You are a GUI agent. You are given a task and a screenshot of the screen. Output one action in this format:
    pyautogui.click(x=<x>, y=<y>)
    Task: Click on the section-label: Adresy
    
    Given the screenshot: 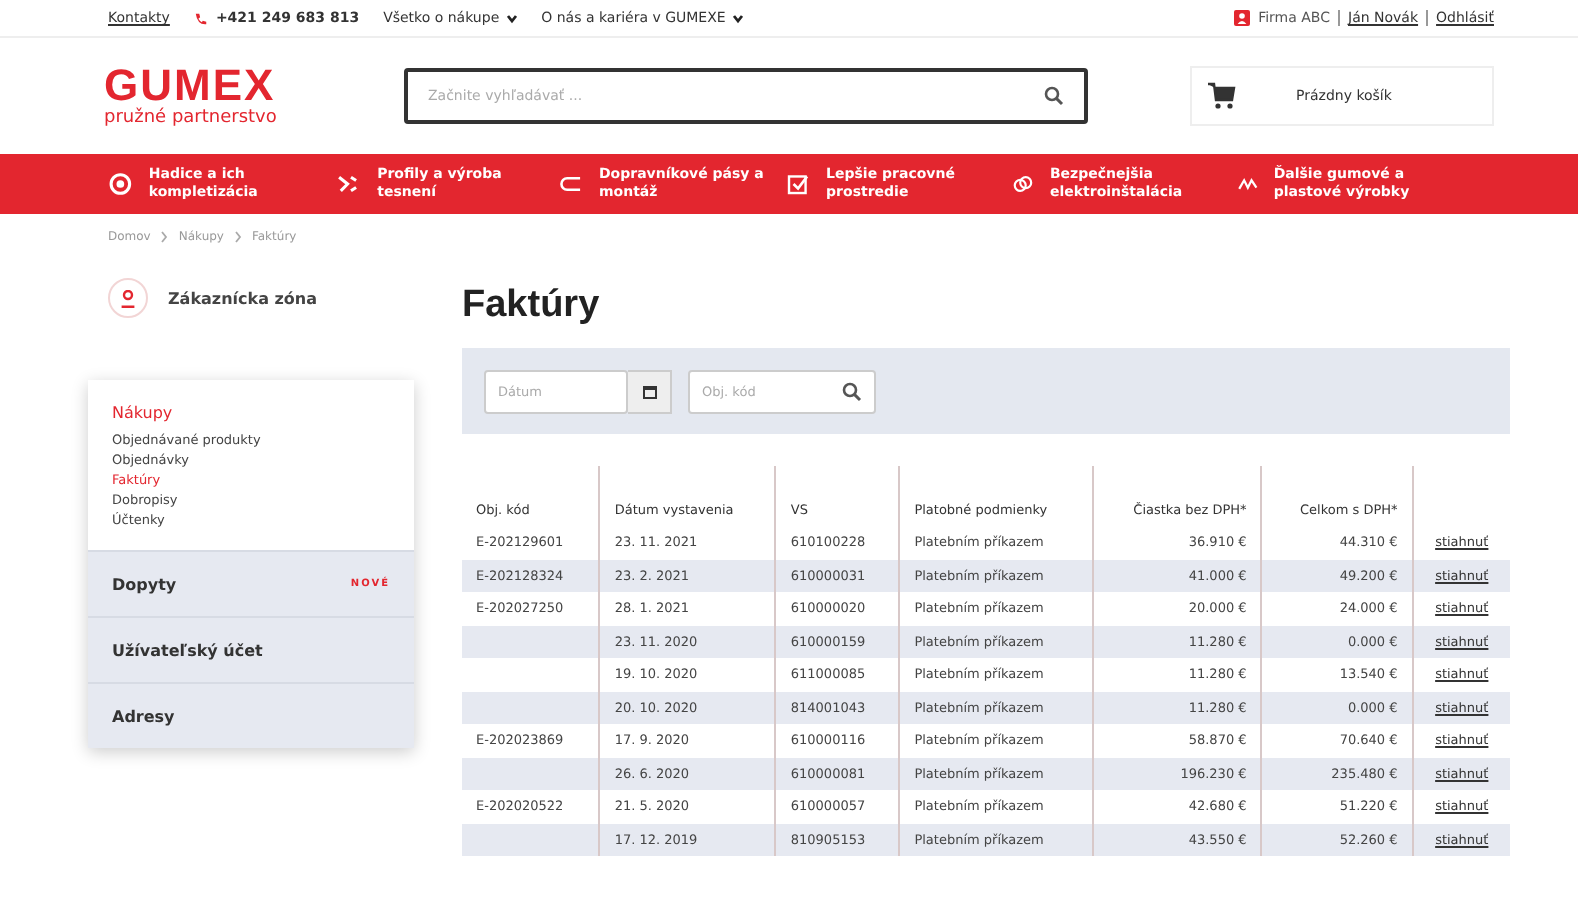 What is the action you would take?
    pyautogui.click(x=143, y=716)
    